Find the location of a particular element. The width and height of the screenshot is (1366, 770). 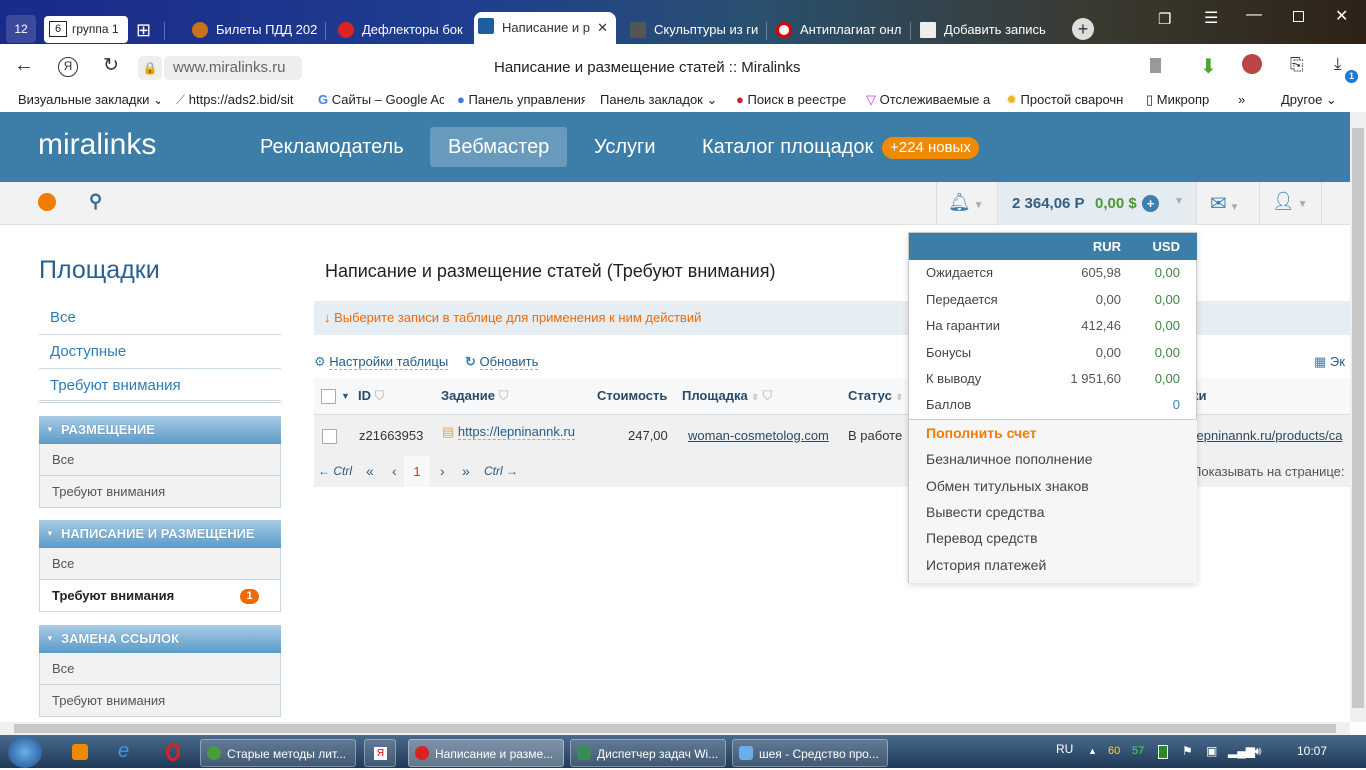

yandex-icon: Я is located at coordinates (68, 67).